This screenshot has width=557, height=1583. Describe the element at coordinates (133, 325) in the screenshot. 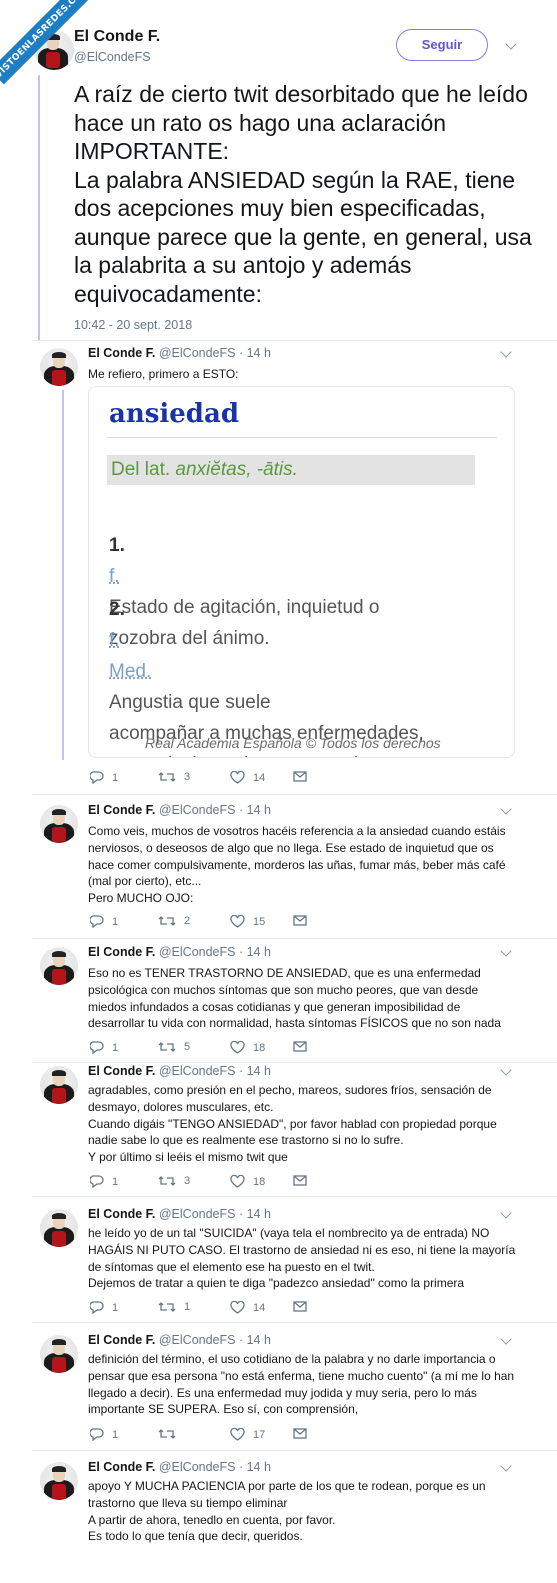

I see `tweet-timestamp: 10:42 - 20 sept. 2018` at that location.